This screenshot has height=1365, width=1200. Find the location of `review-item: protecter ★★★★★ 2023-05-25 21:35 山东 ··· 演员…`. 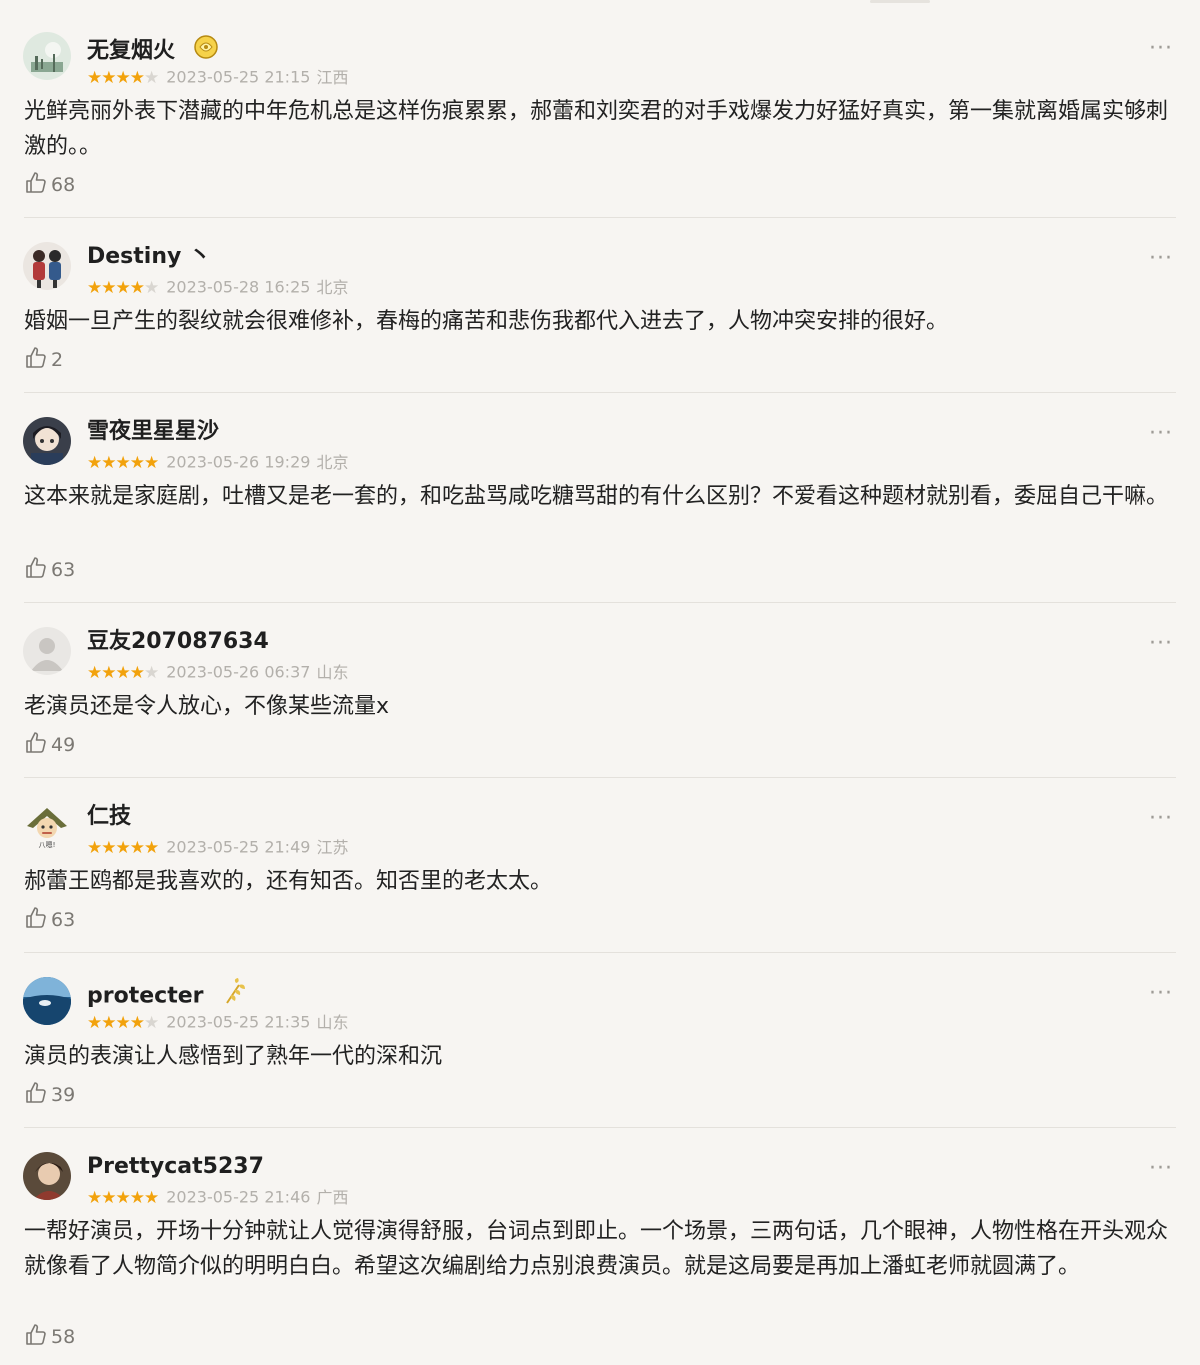

review-item: protecter ★★★★★ 2023-05-25 21:35 山东 ··· 演员… is located at coordinates (600, 1052).